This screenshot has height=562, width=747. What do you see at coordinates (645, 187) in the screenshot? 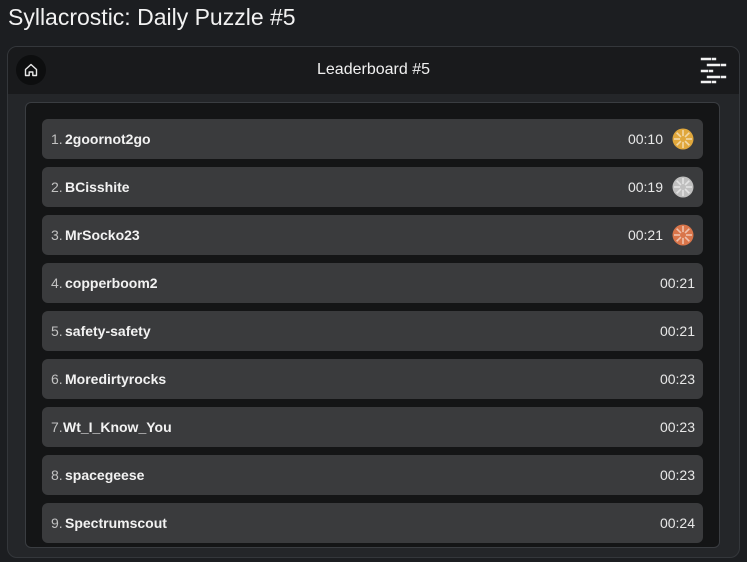
I see `solve-time: 00:19` at bounding box center [645, 187].